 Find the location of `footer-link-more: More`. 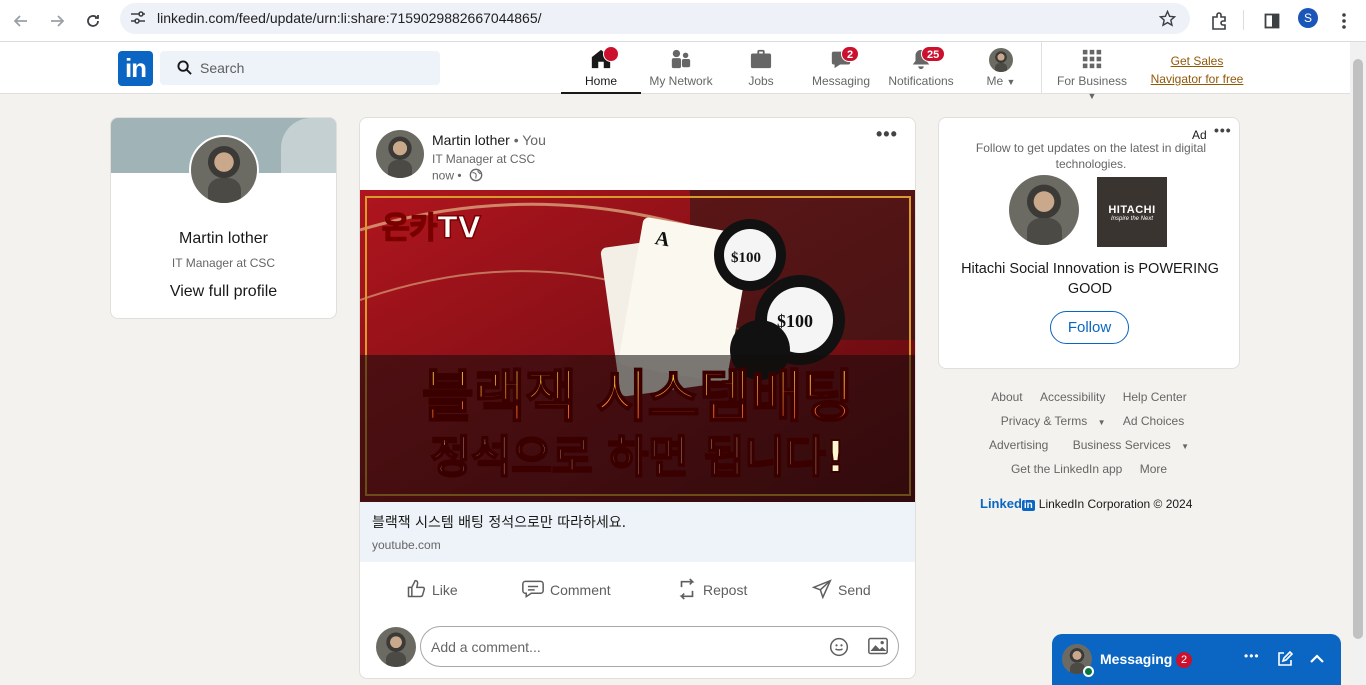

footer-link-more: More is located at coordinates (1153, 469).